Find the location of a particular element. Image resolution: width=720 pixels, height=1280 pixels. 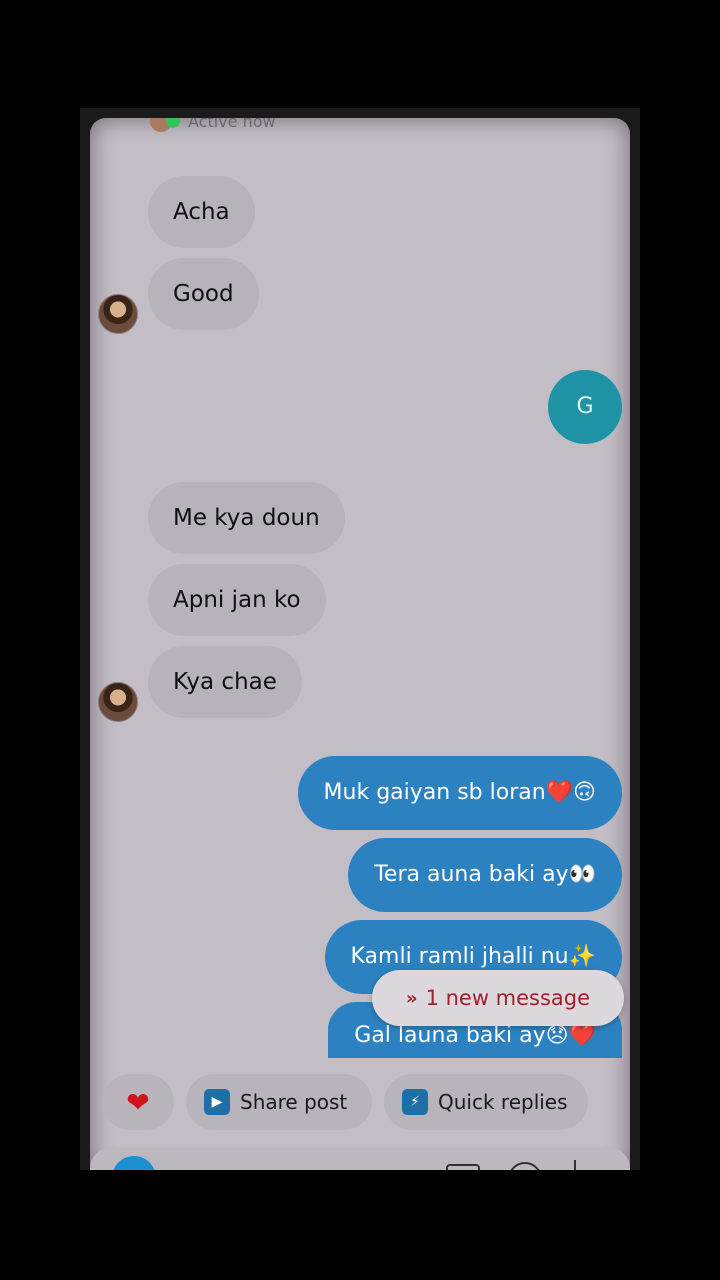

camera-icon is located at coordinates (134, 1163).